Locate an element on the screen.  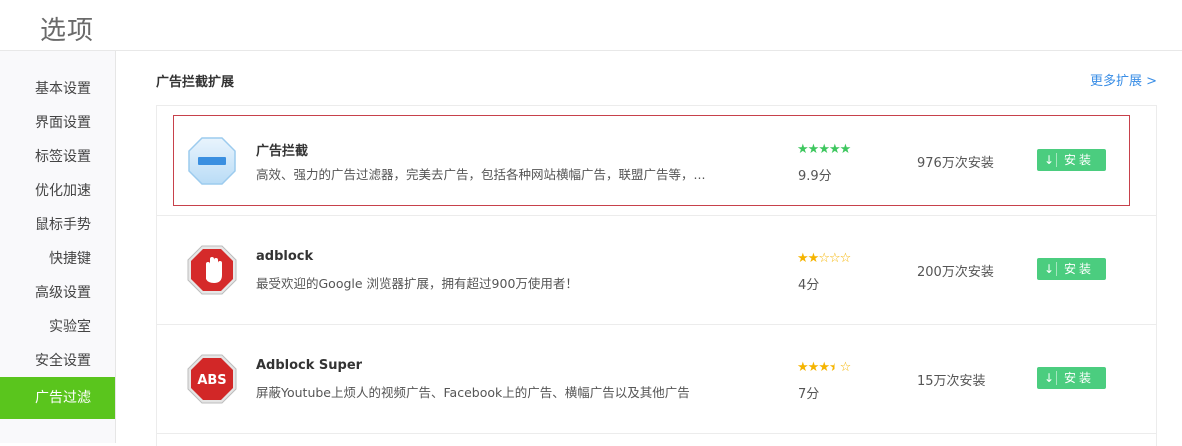
stop-hand-icon is located at coordinates (212, 270).